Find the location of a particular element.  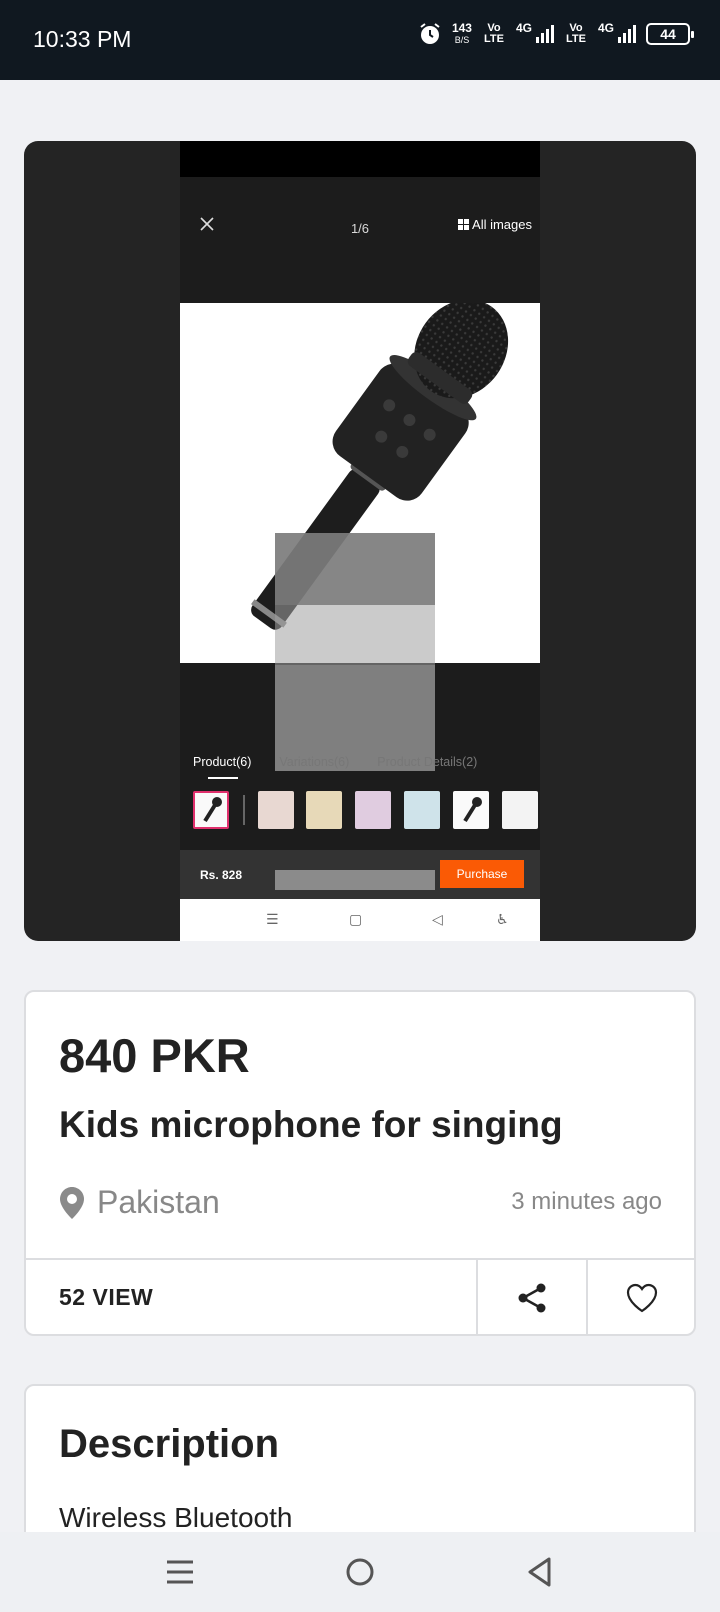

heart-icon is located at coordinates (642, 1298).